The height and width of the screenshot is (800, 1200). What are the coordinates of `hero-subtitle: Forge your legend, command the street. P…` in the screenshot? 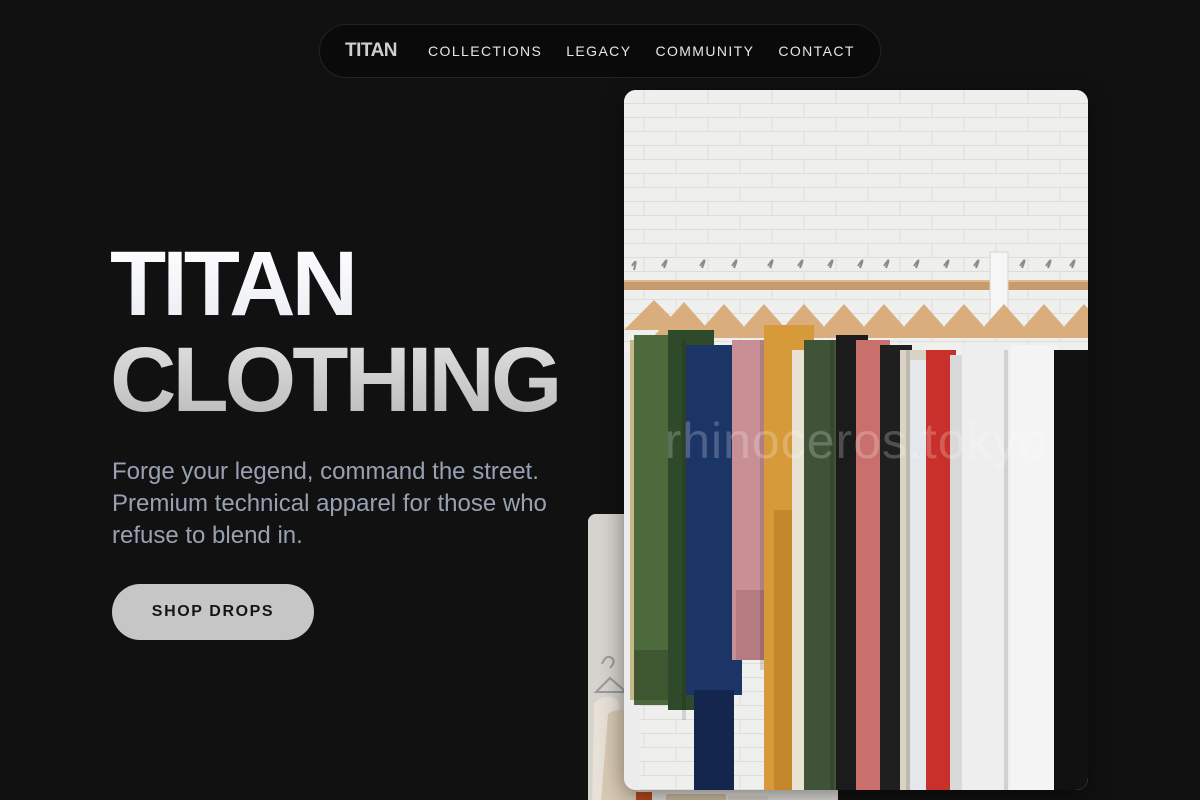 It's located at (329, 503).